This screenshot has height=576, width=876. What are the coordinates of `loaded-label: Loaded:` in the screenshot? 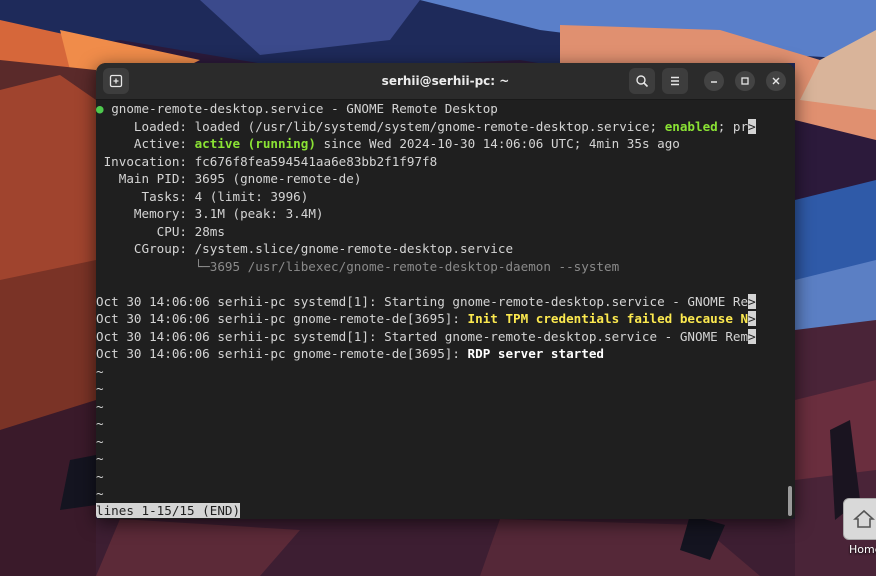 It's located at (160, 126).